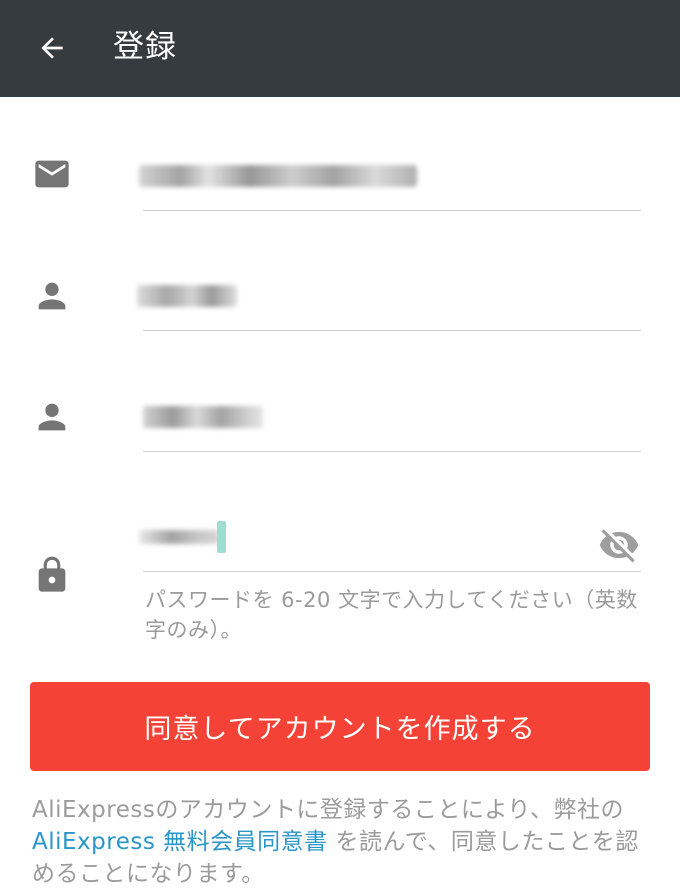 The width and height of the screenshot is (680, 891). I want to click on password-hint: パスワードを 6-20 文字で入力してください（英数字のみ）。, so click(391, 615).